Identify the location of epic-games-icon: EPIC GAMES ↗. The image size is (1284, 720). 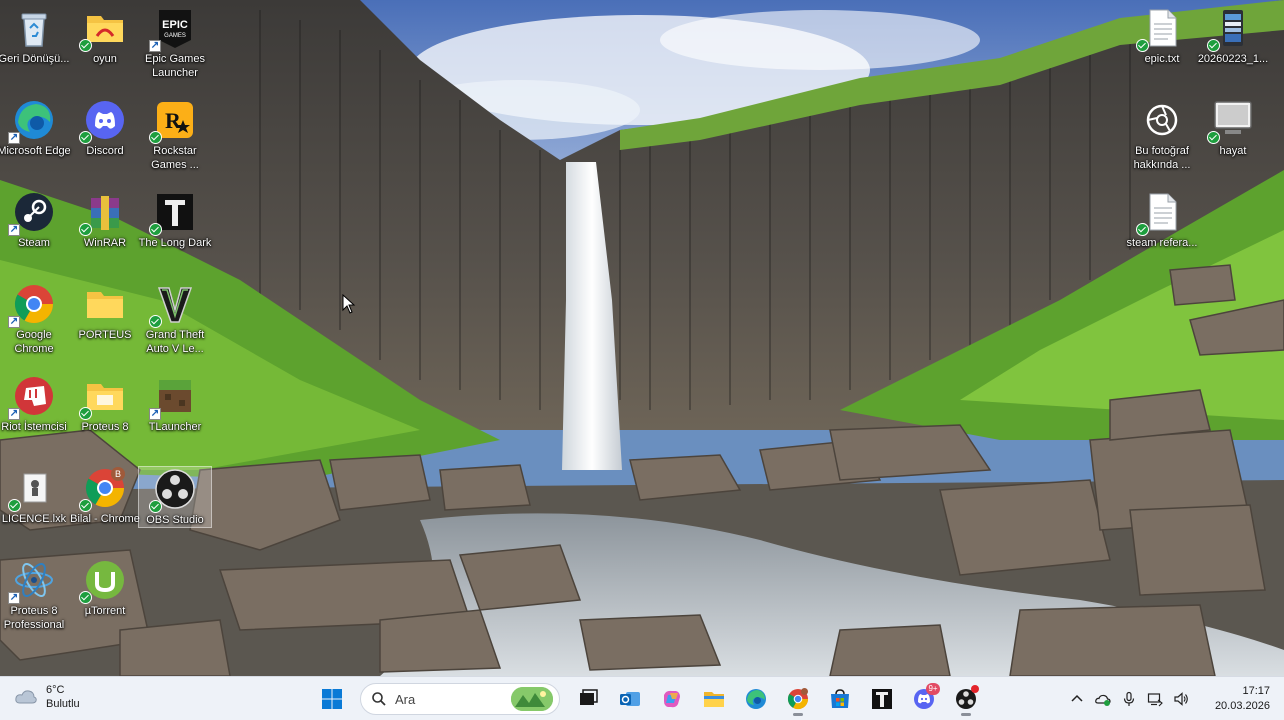
(173, 29).